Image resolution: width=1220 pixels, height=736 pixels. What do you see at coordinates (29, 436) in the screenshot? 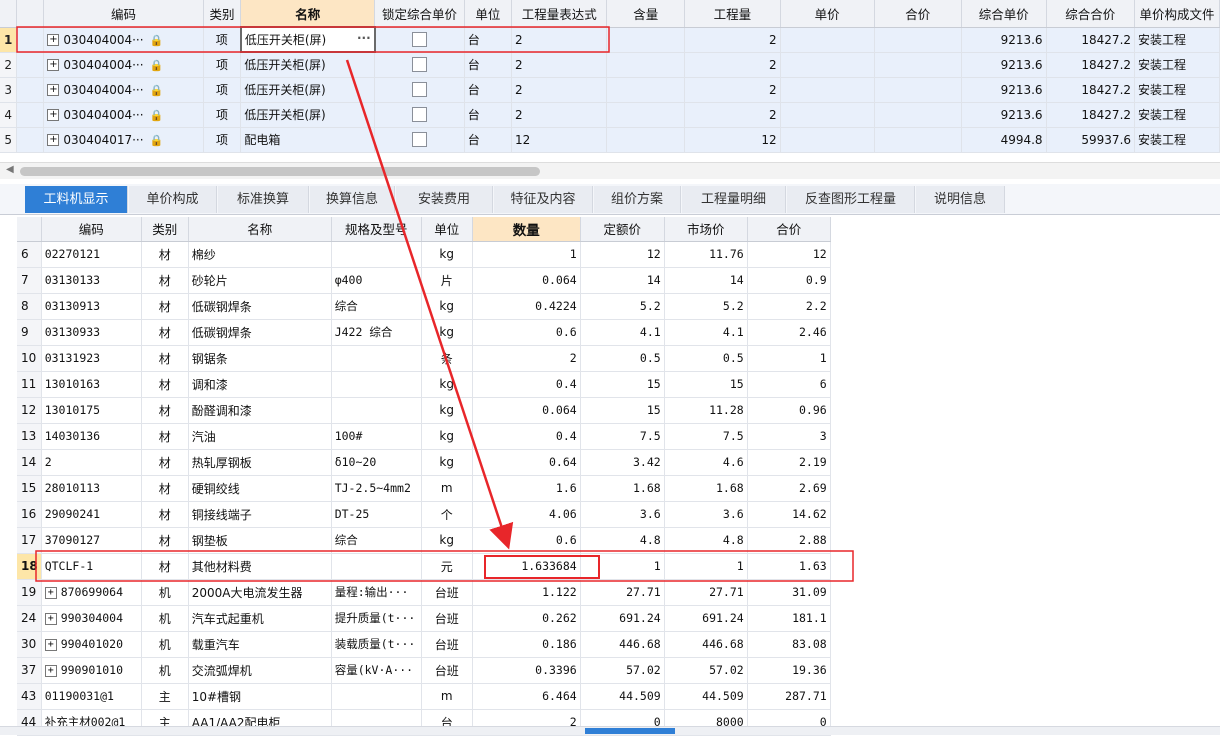
I see `row-number: 13` at bounding box center [29, 436].